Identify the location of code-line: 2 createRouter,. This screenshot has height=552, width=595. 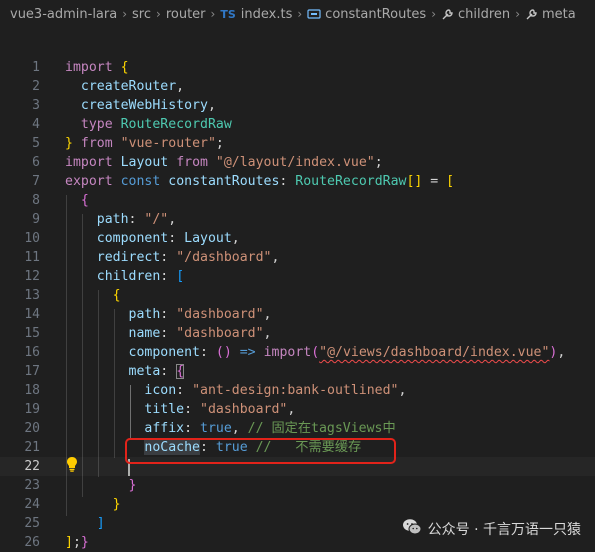
(297, 86).